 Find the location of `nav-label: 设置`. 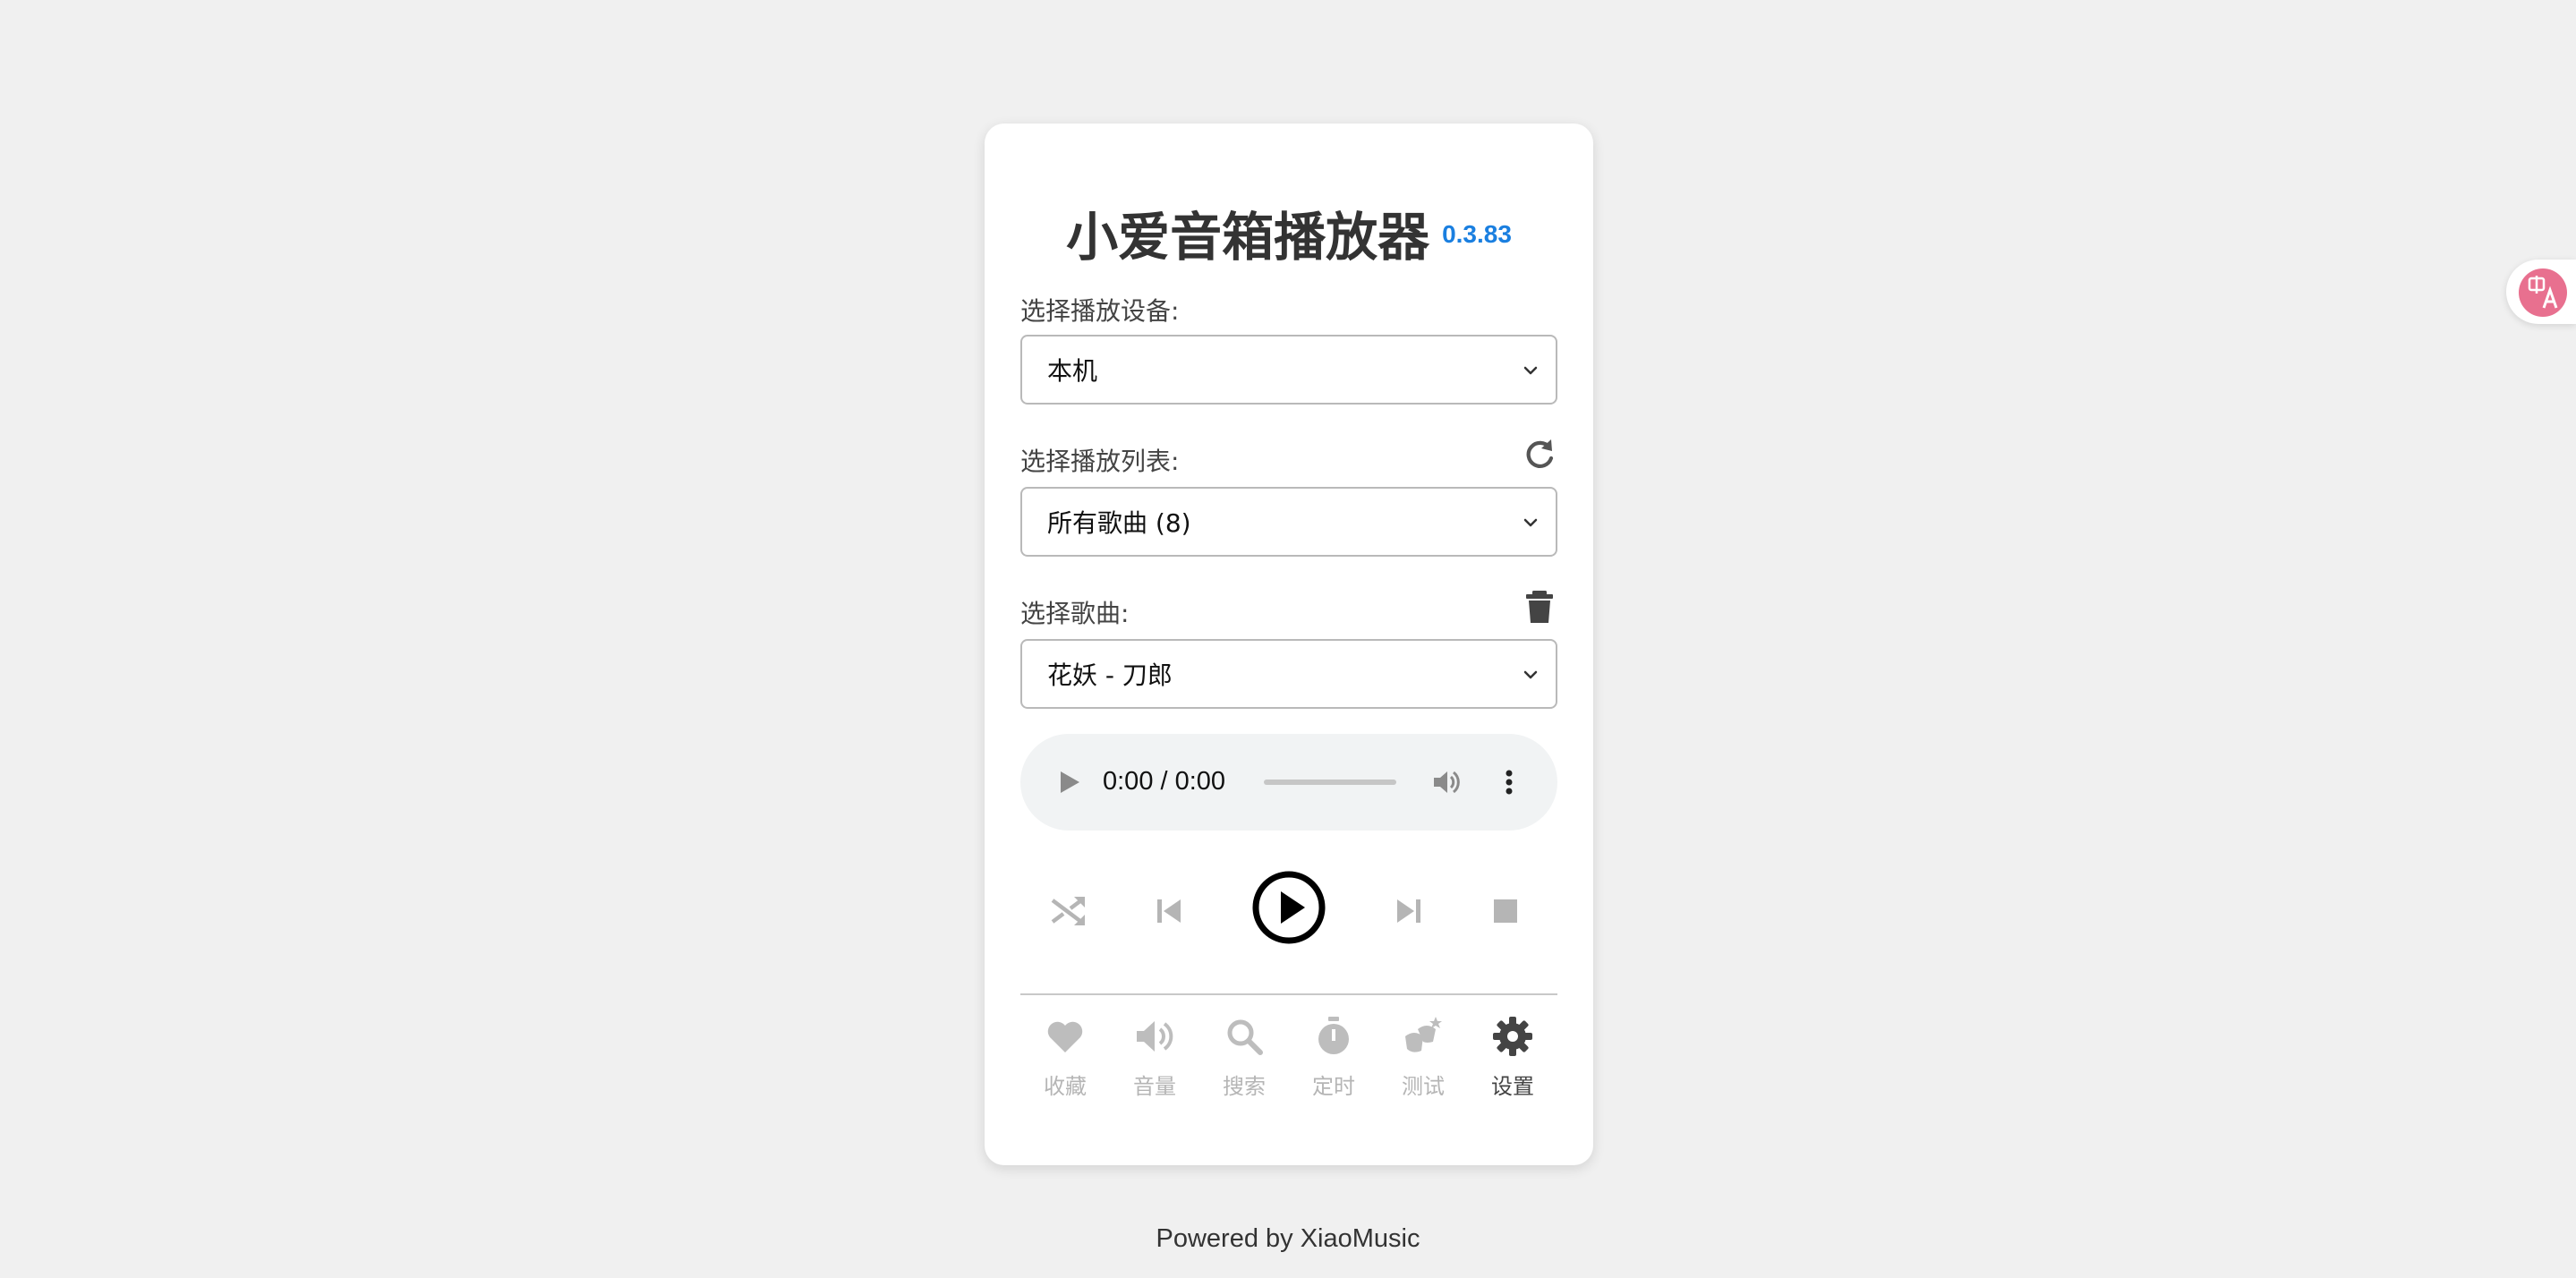

nav-label: 设置 is located at coordinates (1512, 1086).